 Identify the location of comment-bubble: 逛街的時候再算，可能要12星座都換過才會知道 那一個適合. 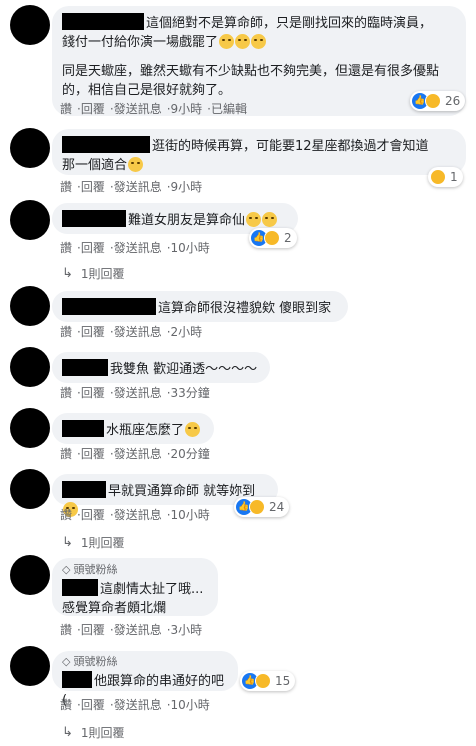
(259, 152).